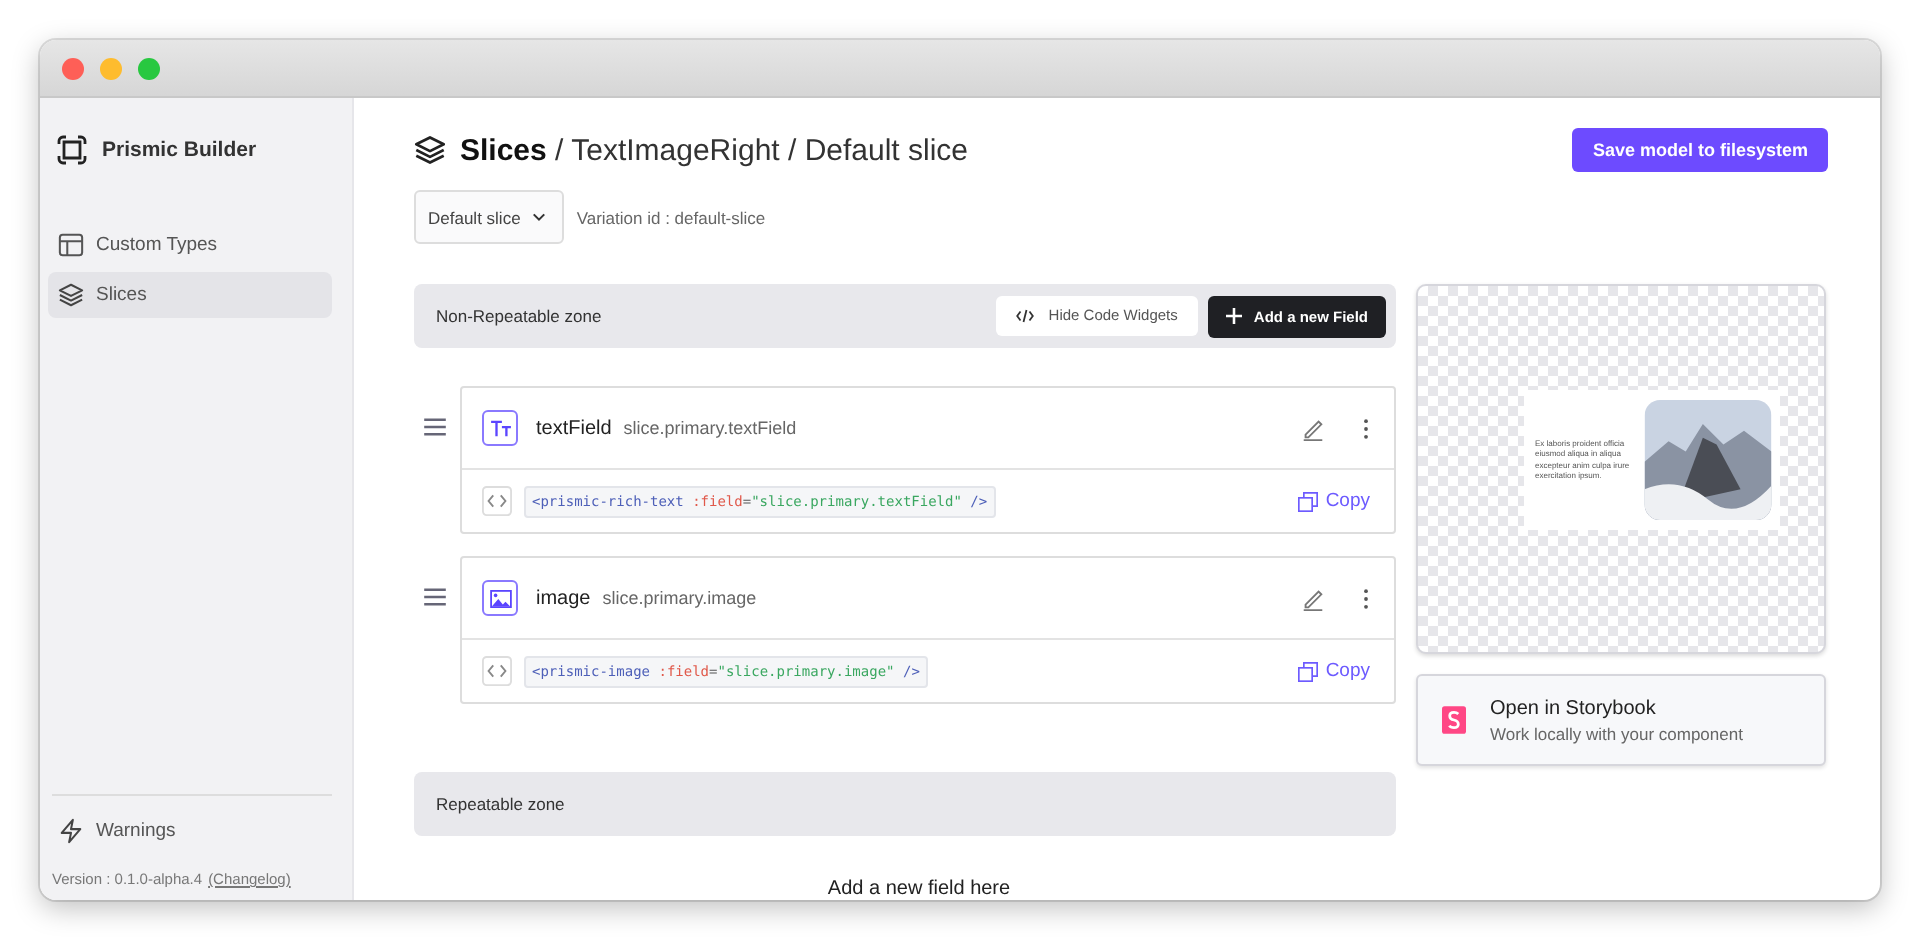  Describe the element at coordinates (574, 428) in the screenshot. I see `field-name: textField` at that location.